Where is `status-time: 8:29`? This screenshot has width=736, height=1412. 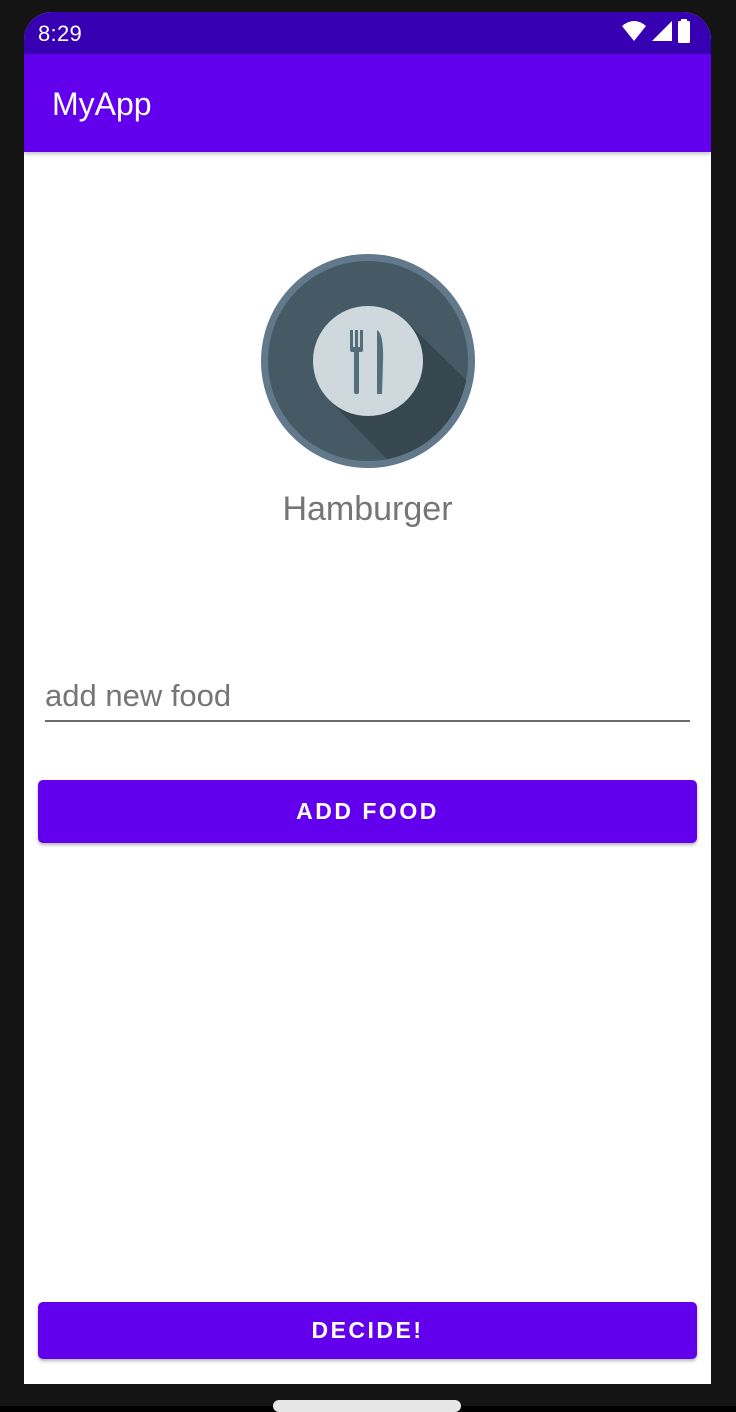 status-time: 8:29 is located at coordinates (60, 33).